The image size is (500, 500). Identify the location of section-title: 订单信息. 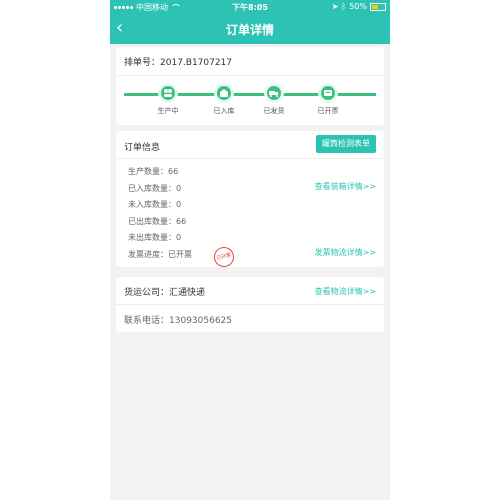
(142, 148).